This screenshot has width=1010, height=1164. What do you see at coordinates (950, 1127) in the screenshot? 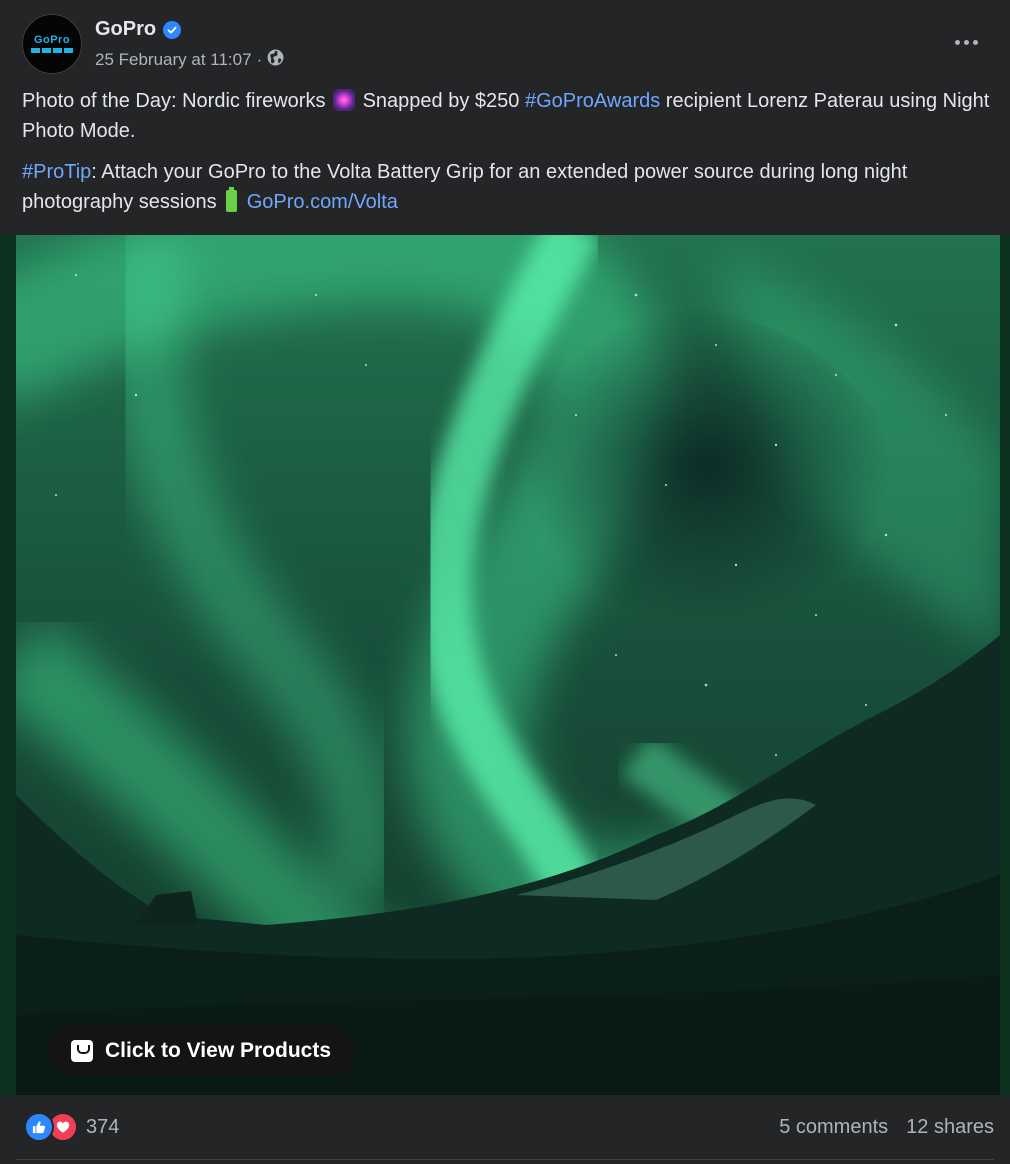
I see `shares-count-link: 12 shares` at bounding box center [950, 1127].